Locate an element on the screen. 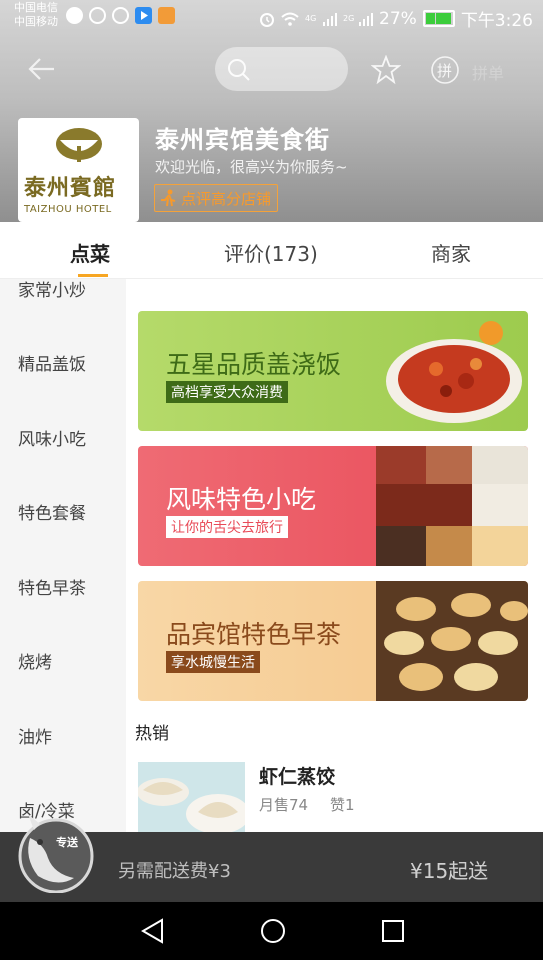 This screenshot has height=960, width=543. banner-title: 五星品质盖浇饭 is located at coordinates (254, 364).